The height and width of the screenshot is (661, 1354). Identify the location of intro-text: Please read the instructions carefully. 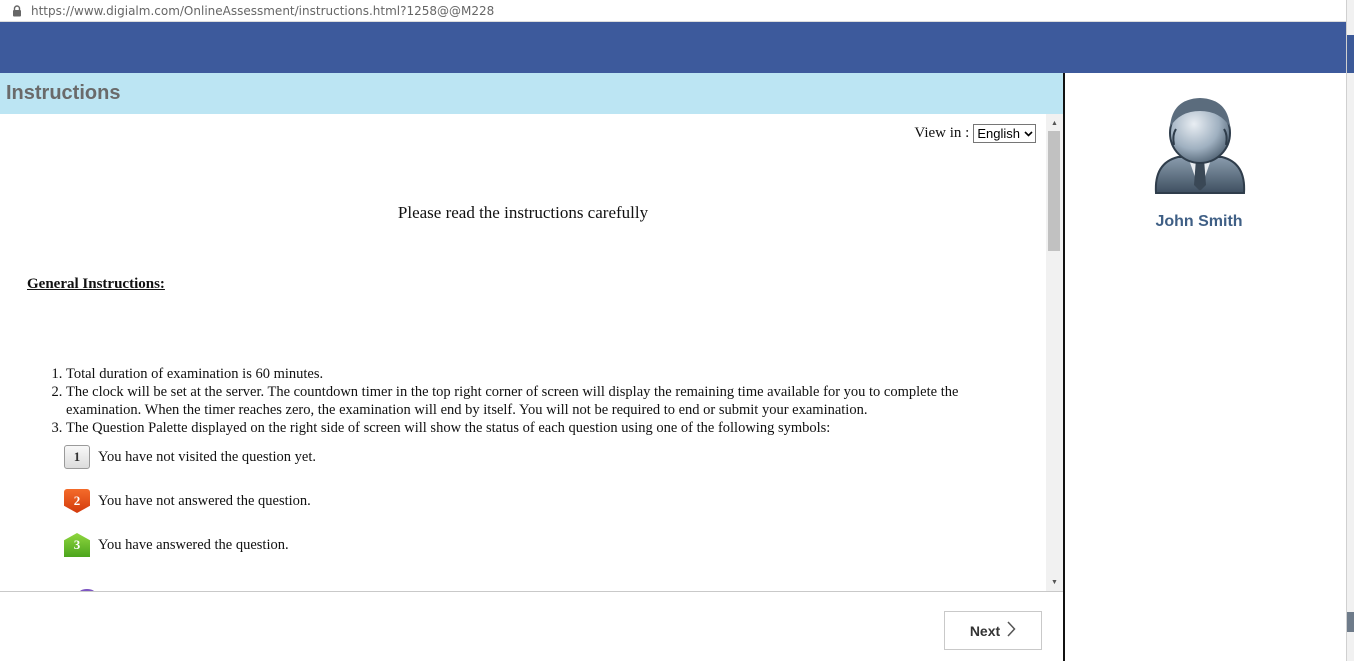
(523, 212).